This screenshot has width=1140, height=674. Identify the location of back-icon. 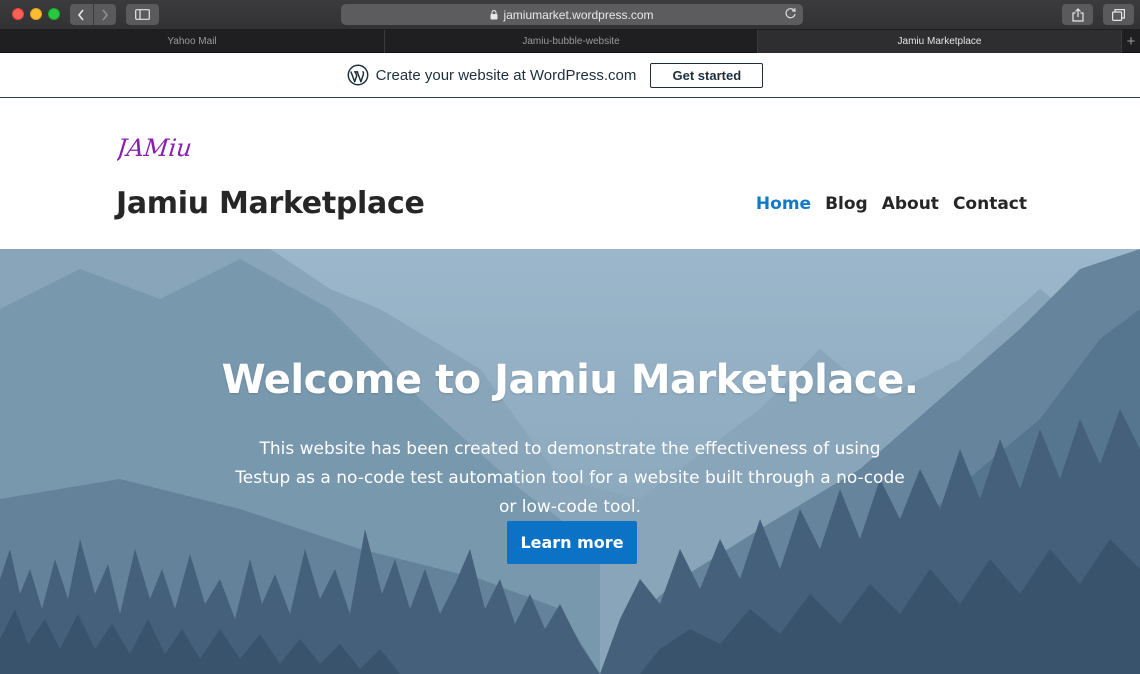
(81, 14).